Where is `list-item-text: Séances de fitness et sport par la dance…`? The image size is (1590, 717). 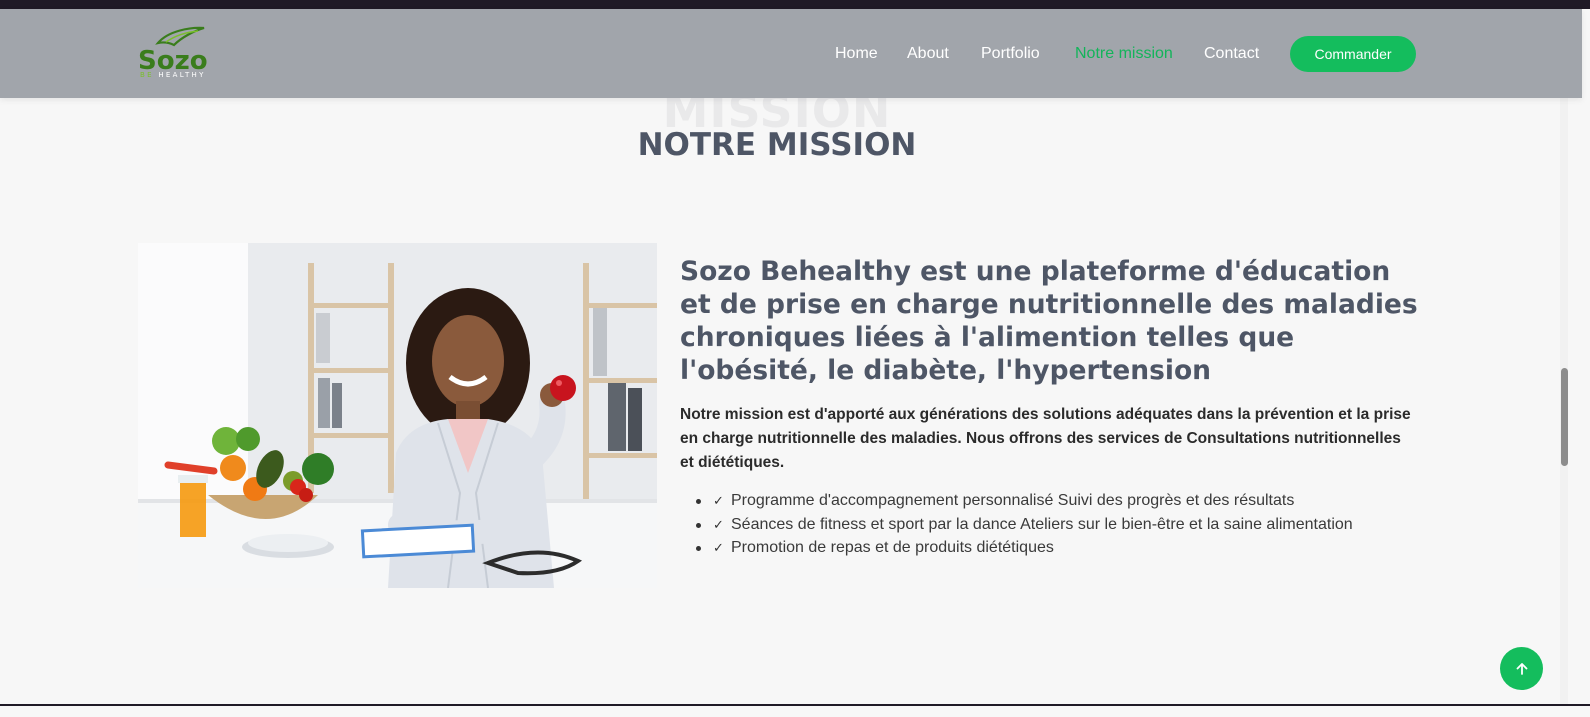 list-item-text: Séances de fitness et sport par la dance… is located at coordinates (1042, 524).